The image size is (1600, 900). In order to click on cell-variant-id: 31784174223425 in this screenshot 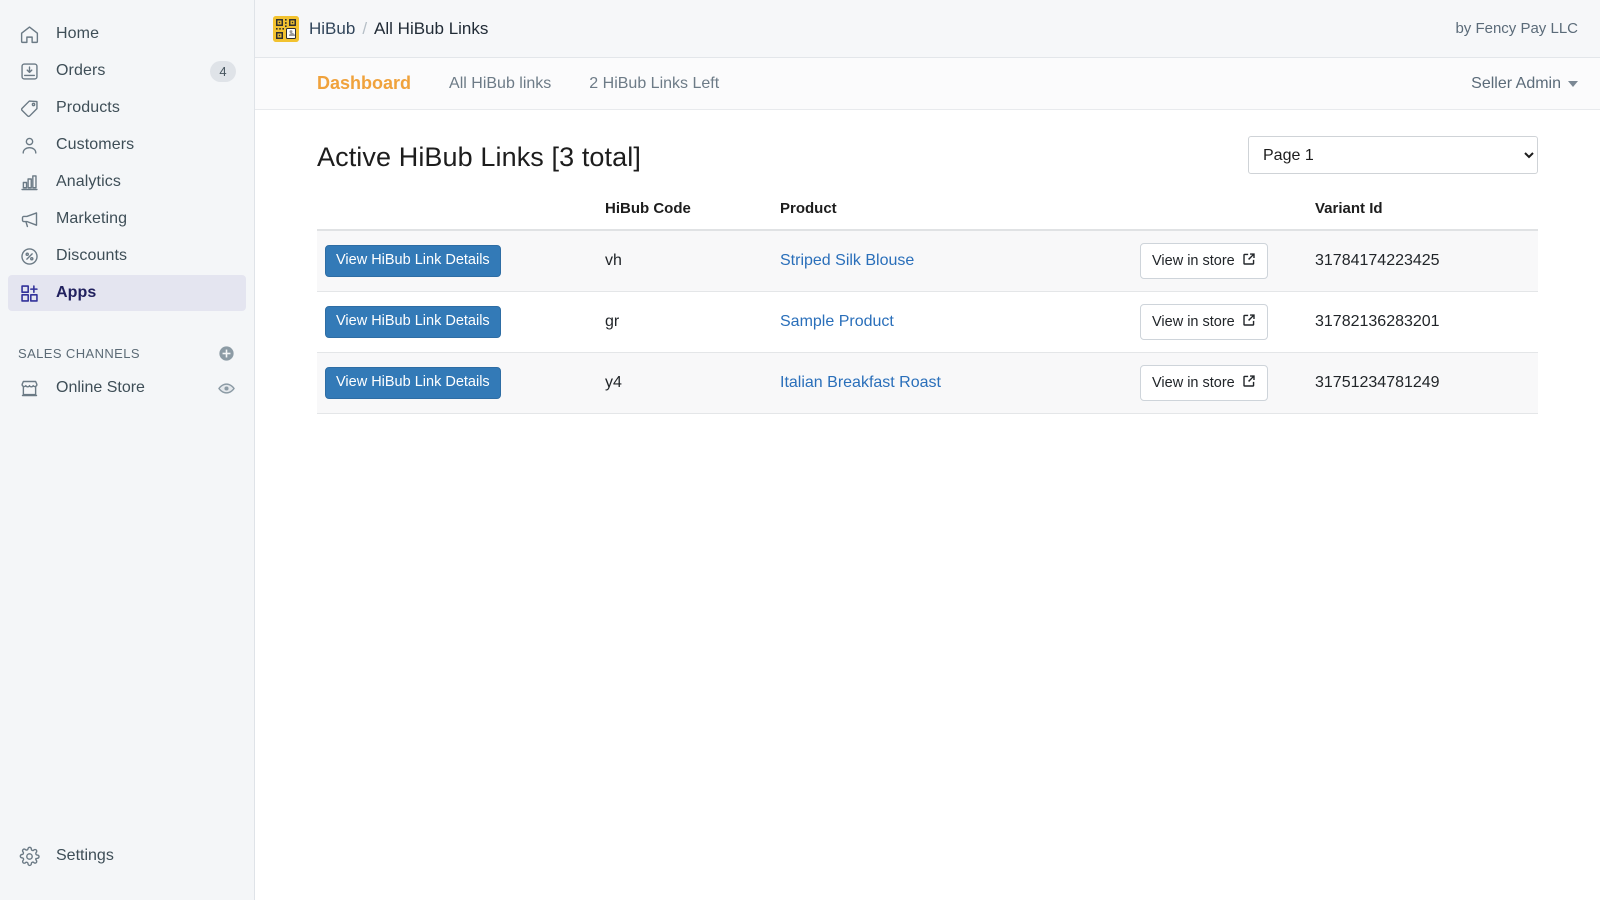, I will do `click(1422, 261)`.